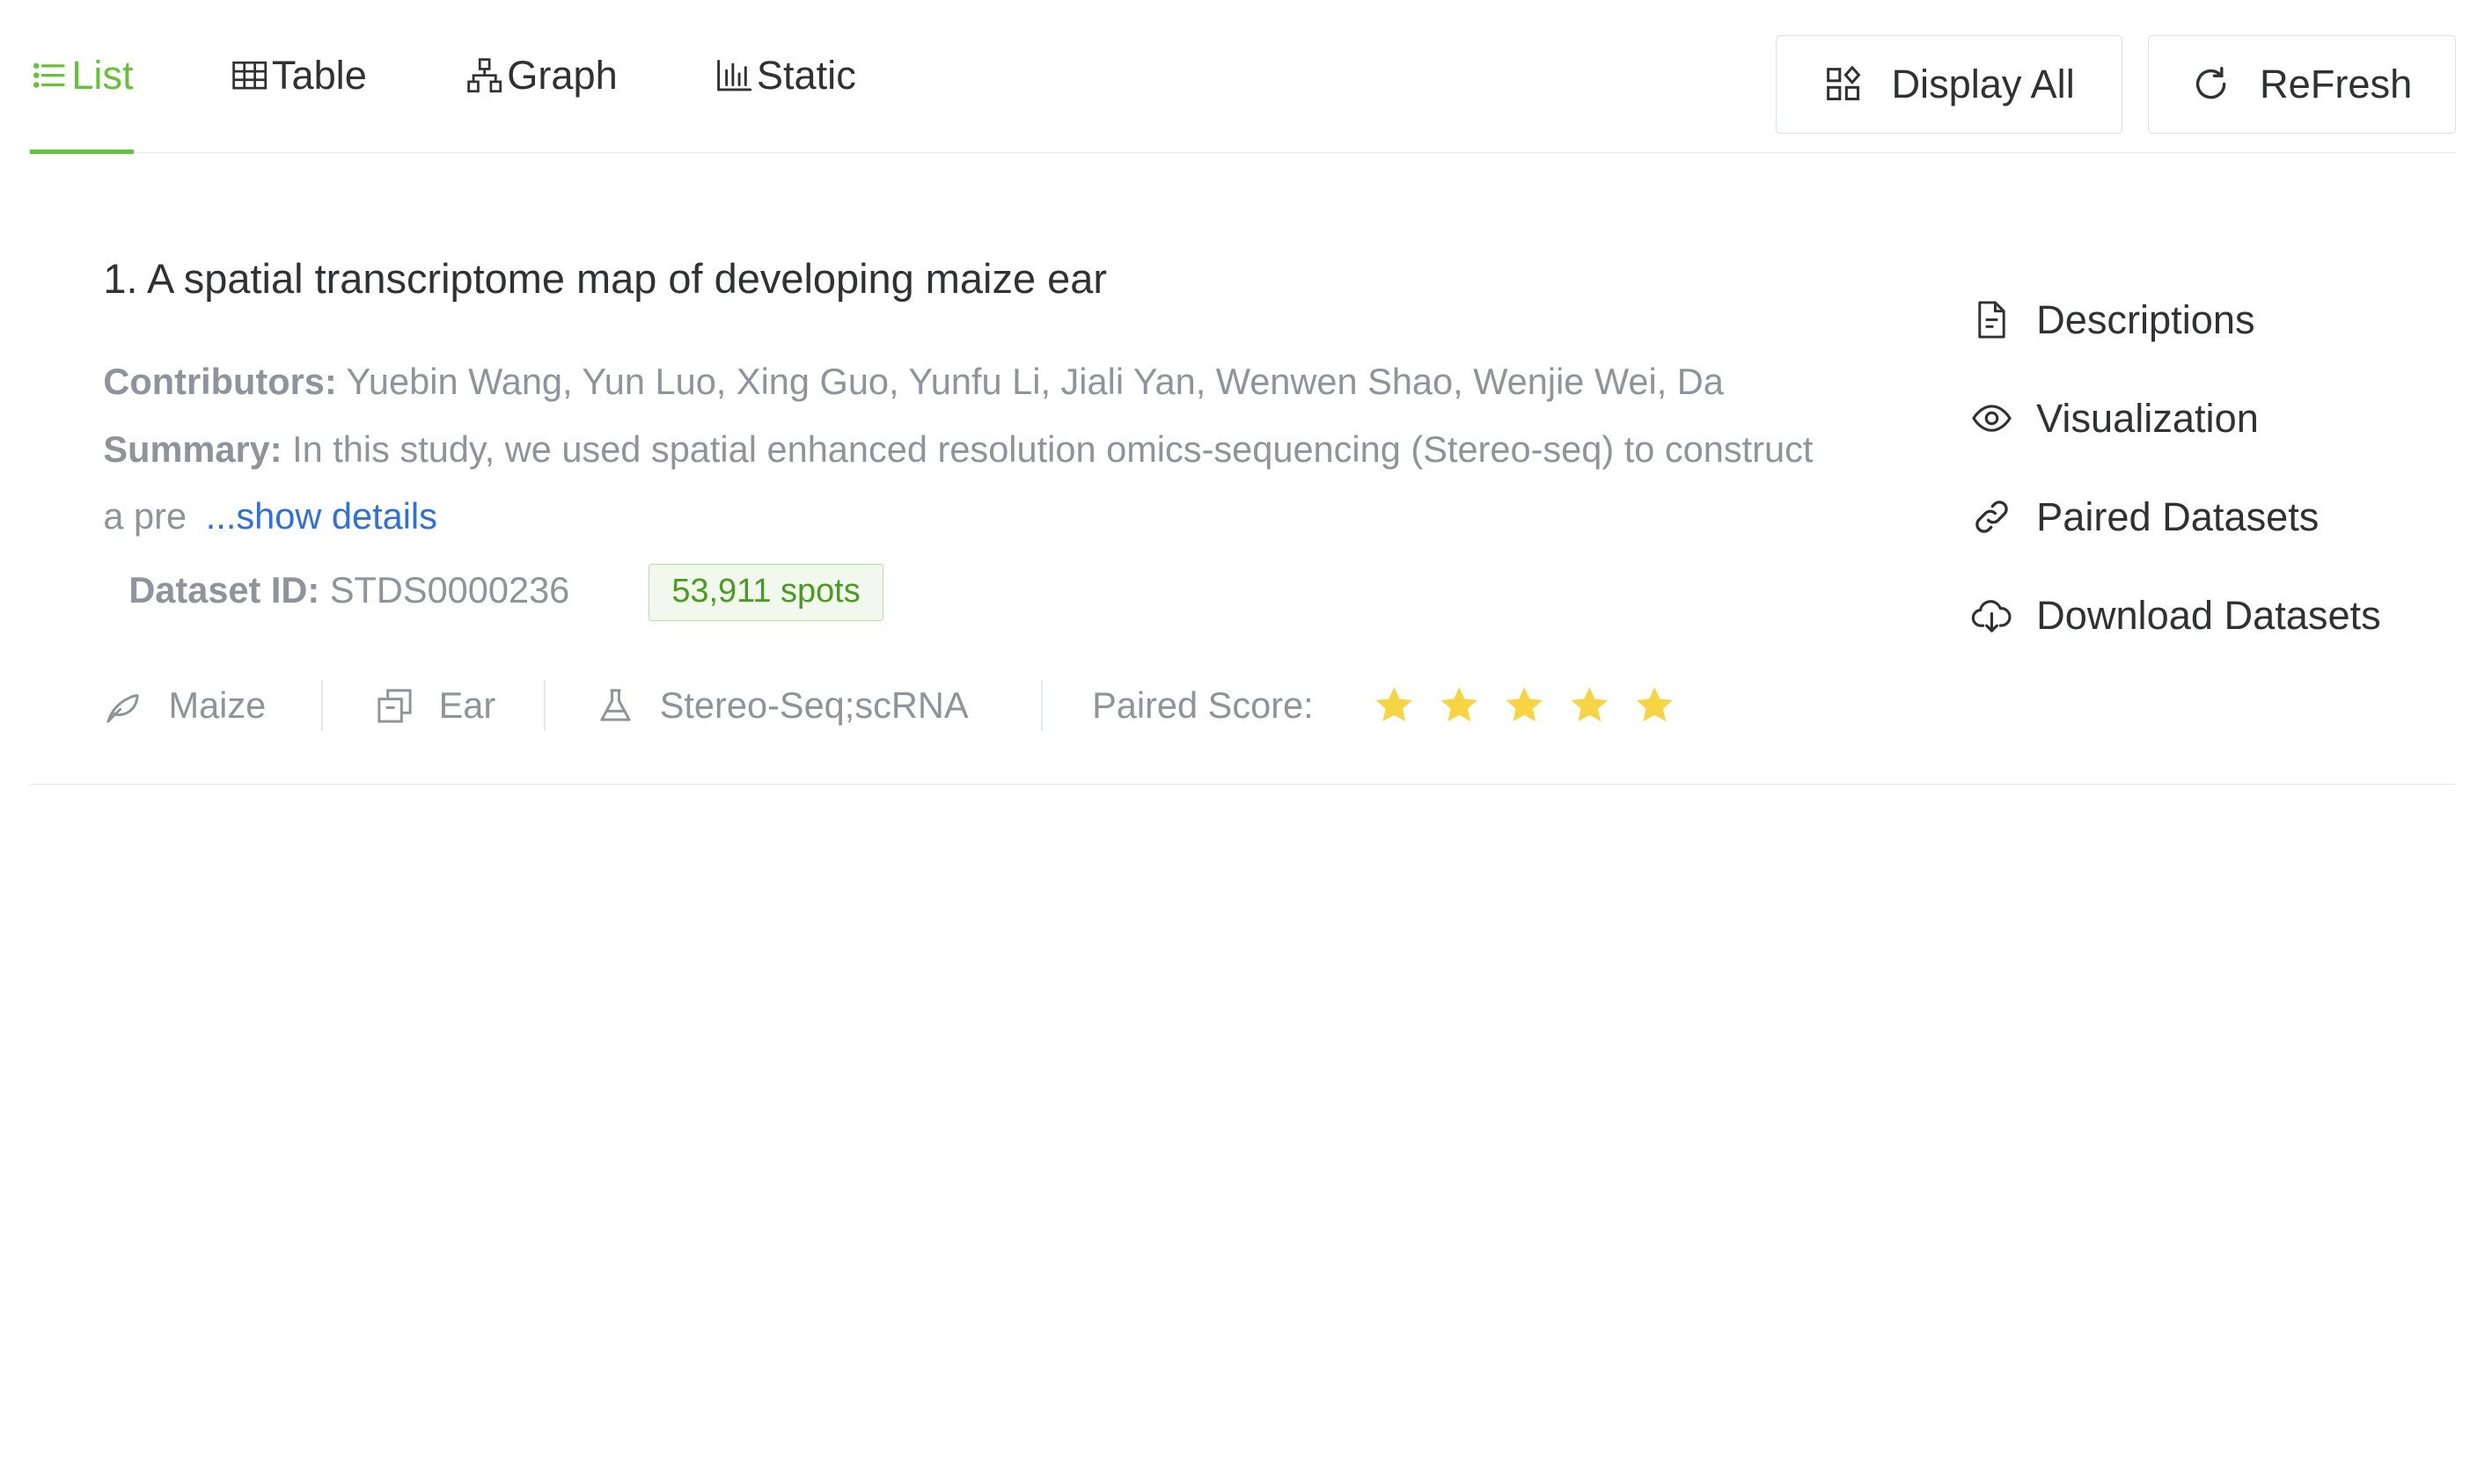 This screenshot has width=2492, height=1484. I want to click on tissue-tag: Ear, so click(435, 705).